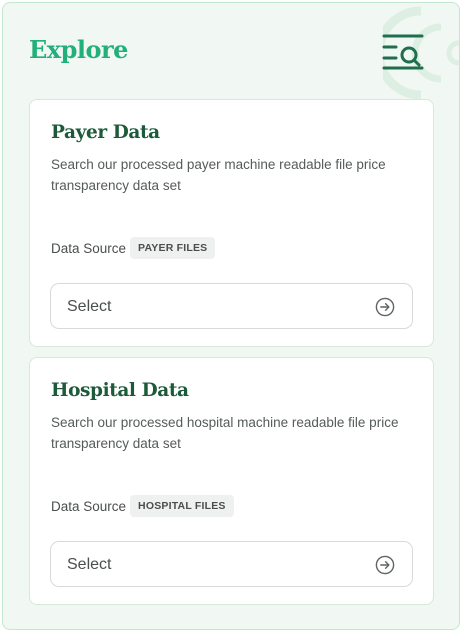 The image size is (462, 640). Describe the element at coordinates (231, 53) in the screenshot. I see `explore-header: Explore` at that location.